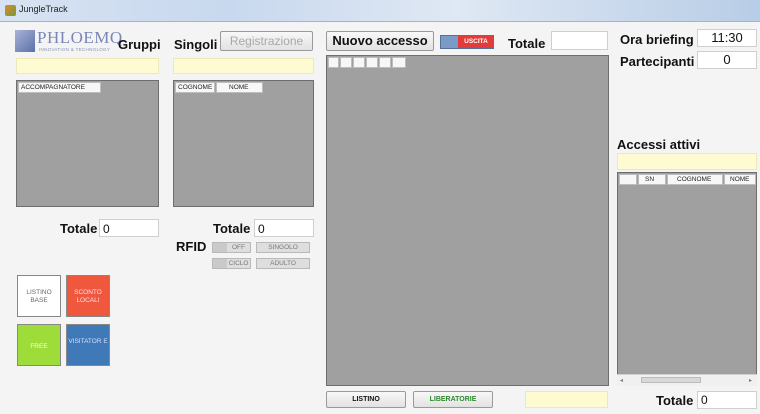  What do you see at coordinates (657, 61) in the screenshot?
I see `participants-label: Partecipanti` at bounding box center [657, 61].